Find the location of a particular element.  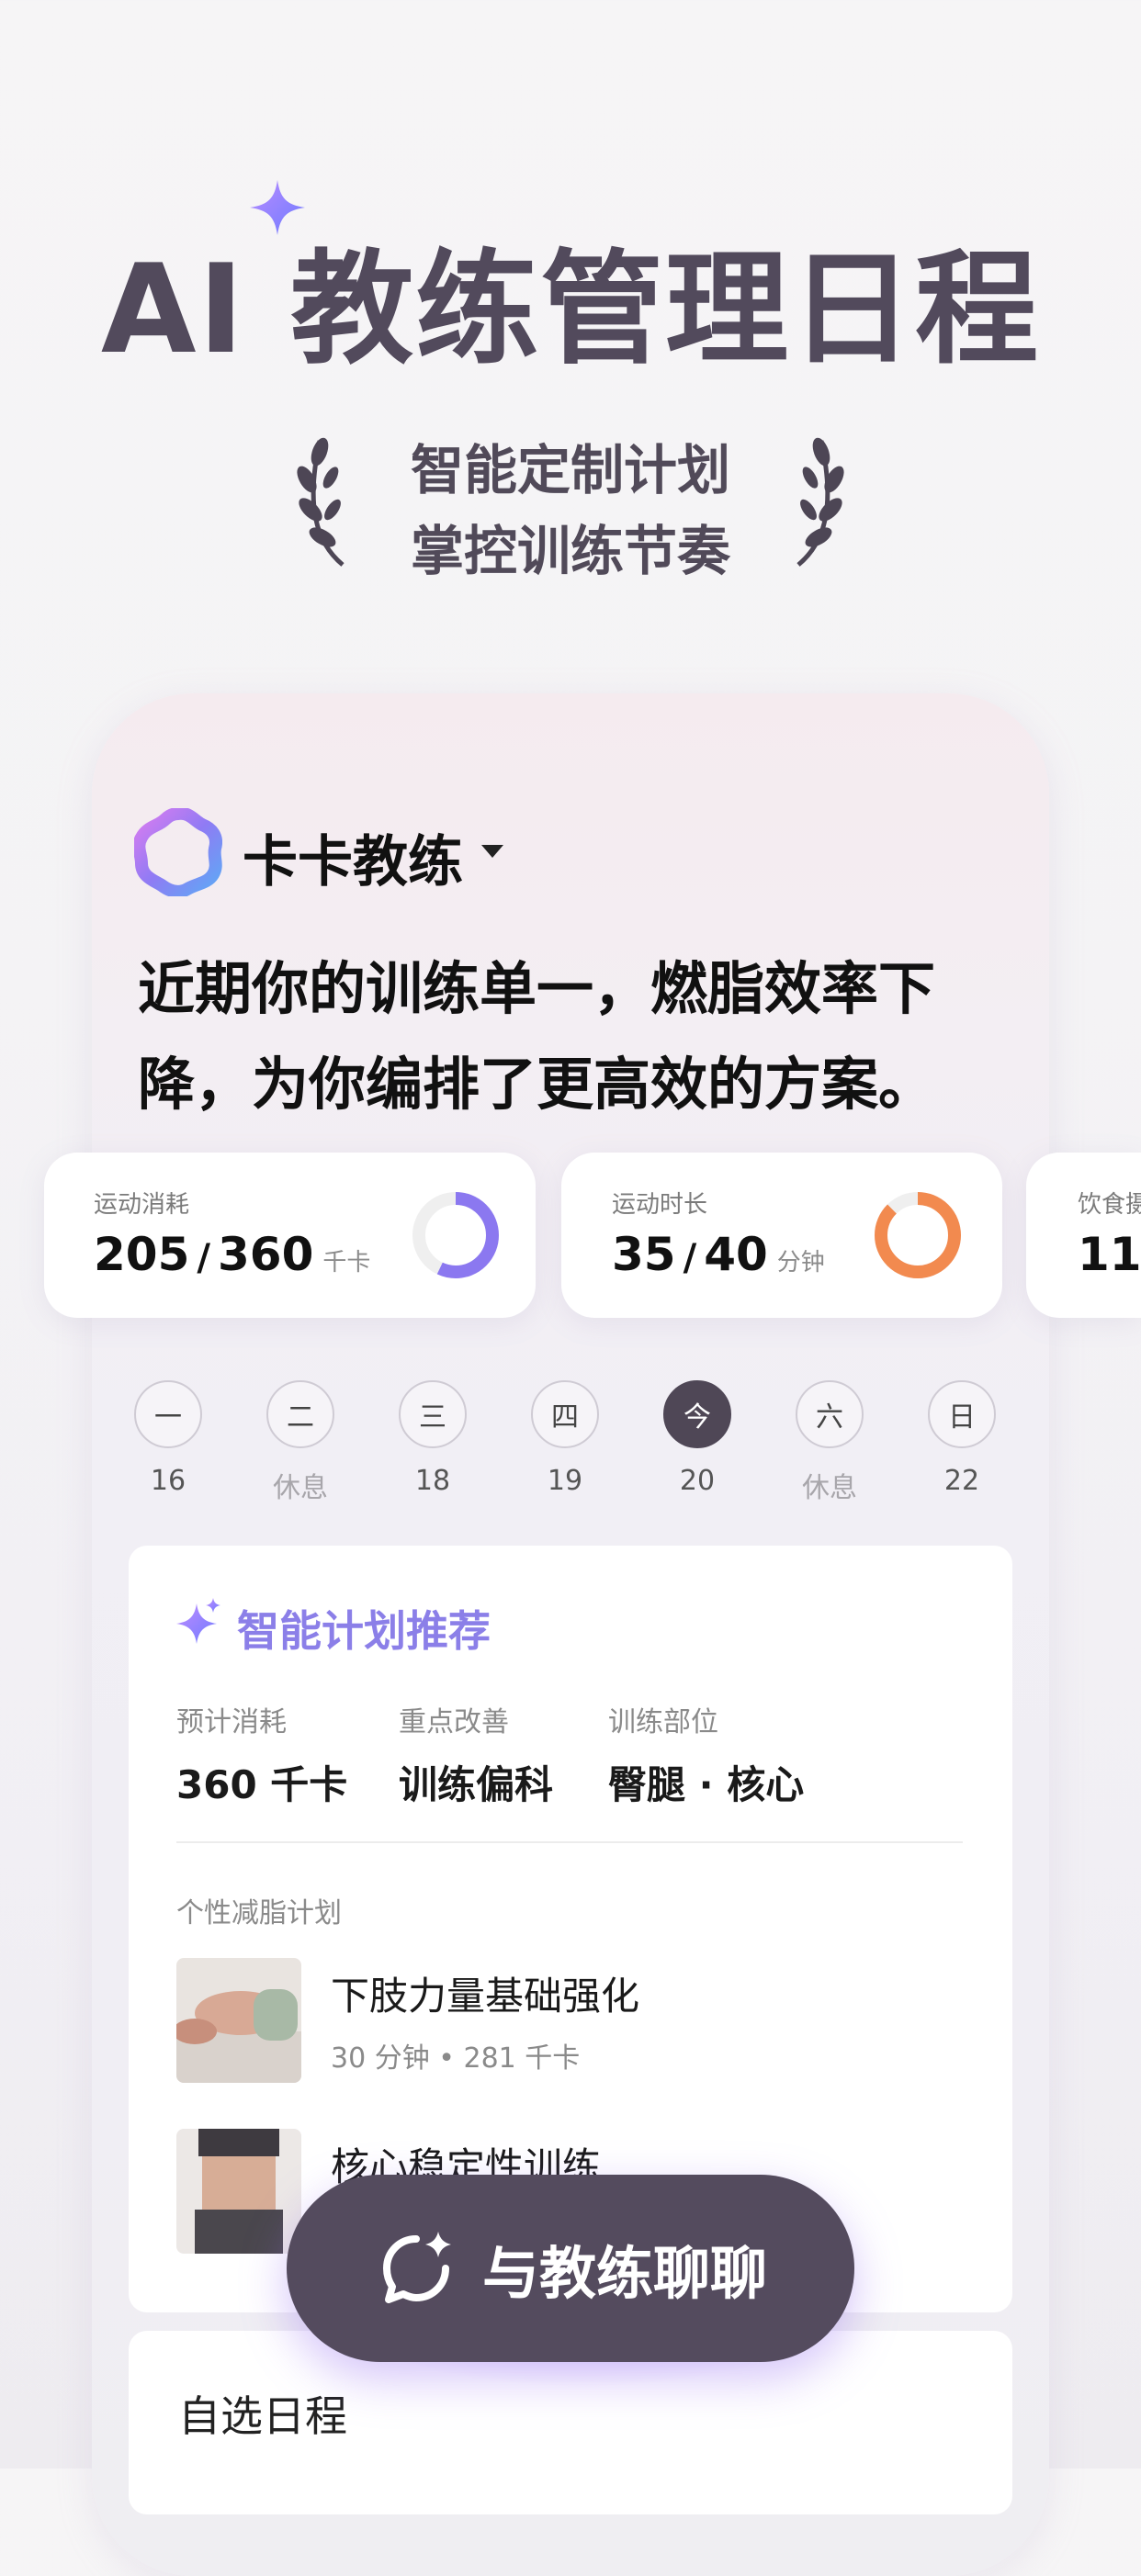

metric-value: 110 is located at coordinates (1109, 1254).